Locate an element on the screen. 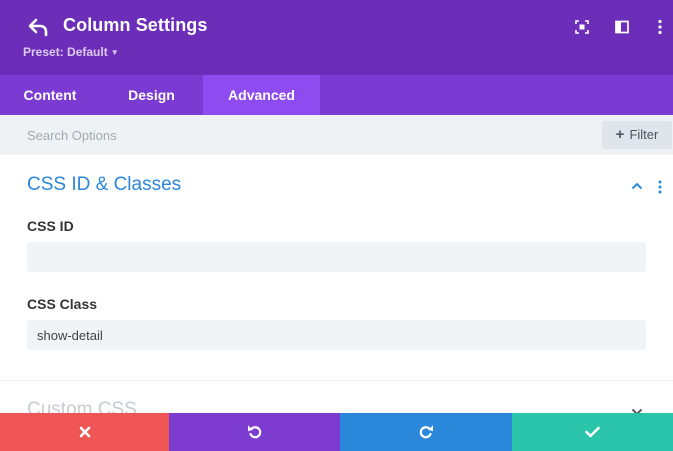  footer-action-bar is located at coordinates (336, 432).